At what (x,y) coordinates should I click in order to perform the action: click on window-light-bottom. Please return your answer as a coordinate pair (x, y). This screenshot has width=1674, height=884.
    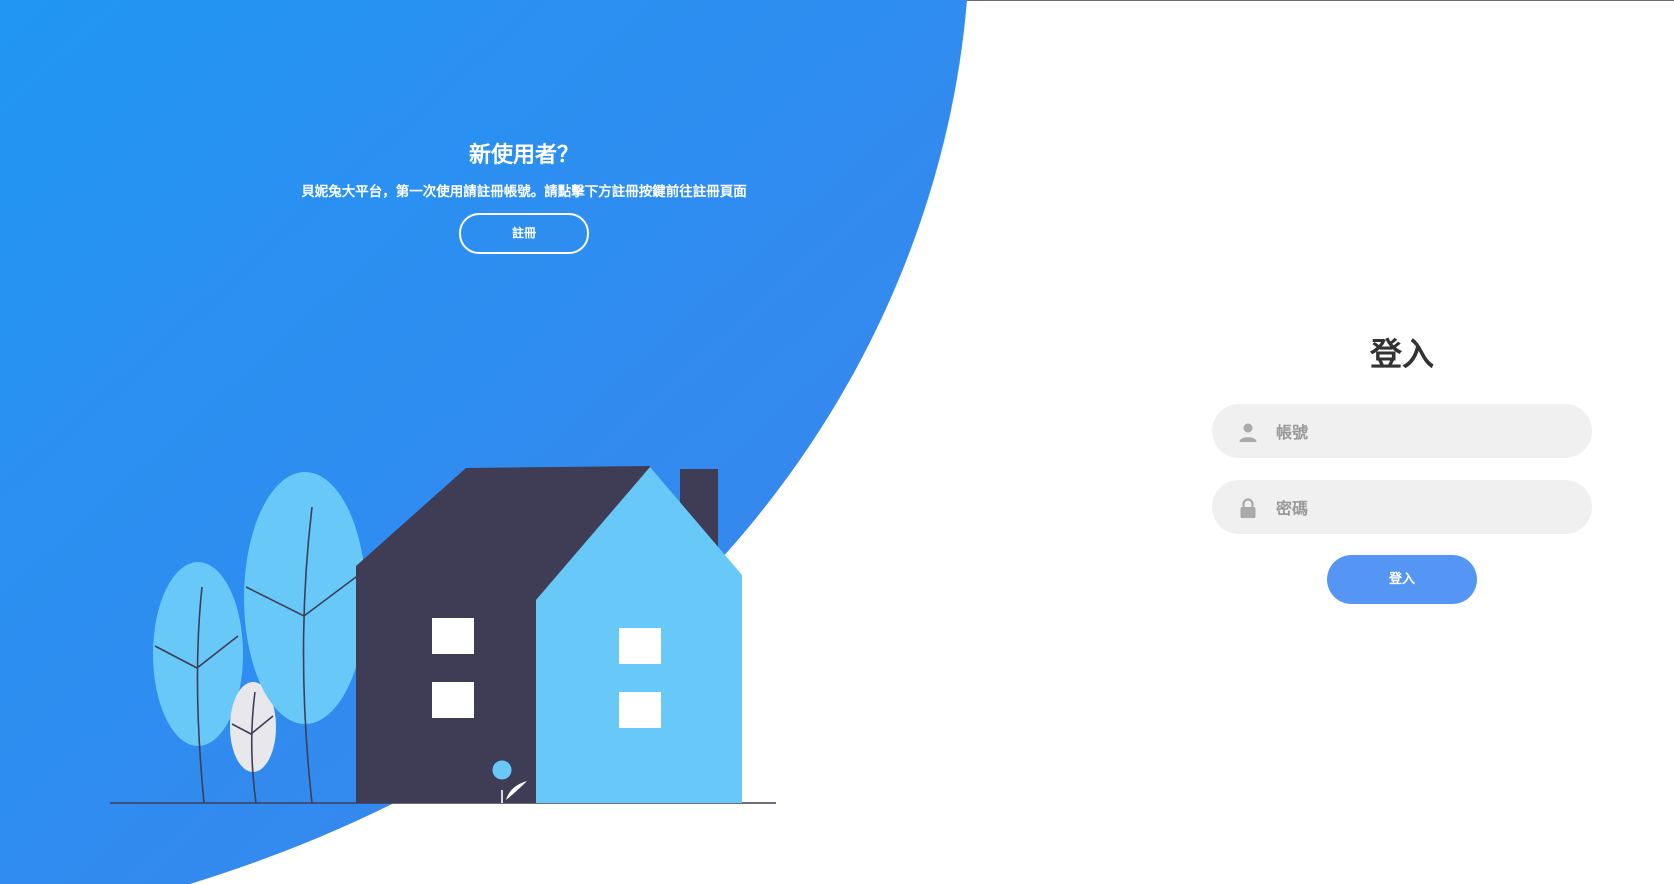
    Looking at the image, I should click on (640, 710).